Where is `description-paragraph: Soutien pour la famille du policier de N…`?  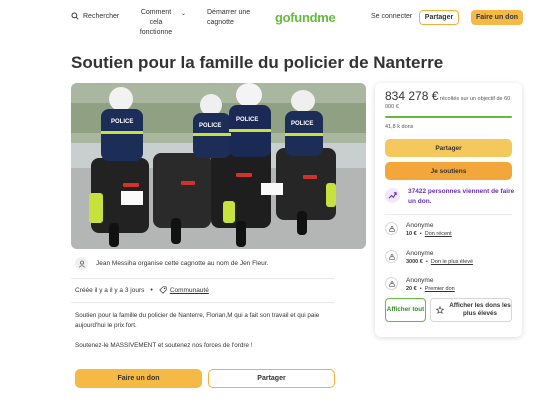 description-paragraph: Soutien pour la famille du policier de N… is located at coordinates (197, 320).